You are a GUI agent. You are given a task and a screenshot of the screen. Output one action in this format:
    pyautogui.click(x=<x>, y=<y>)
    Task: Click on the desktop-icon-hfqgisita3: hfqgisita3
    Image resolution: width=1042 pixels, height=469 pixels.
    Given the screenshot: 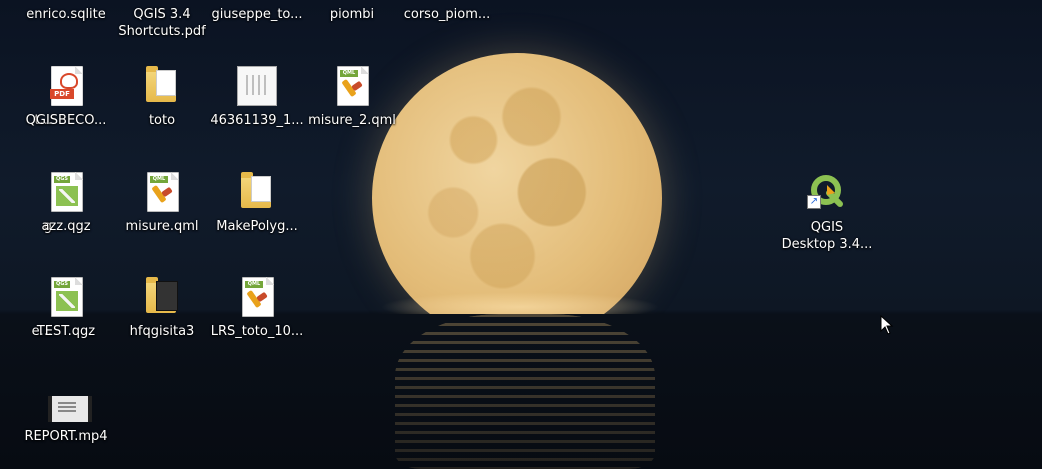 What is the action you would take?
    pyautogui.click(x=162, y=308)
    